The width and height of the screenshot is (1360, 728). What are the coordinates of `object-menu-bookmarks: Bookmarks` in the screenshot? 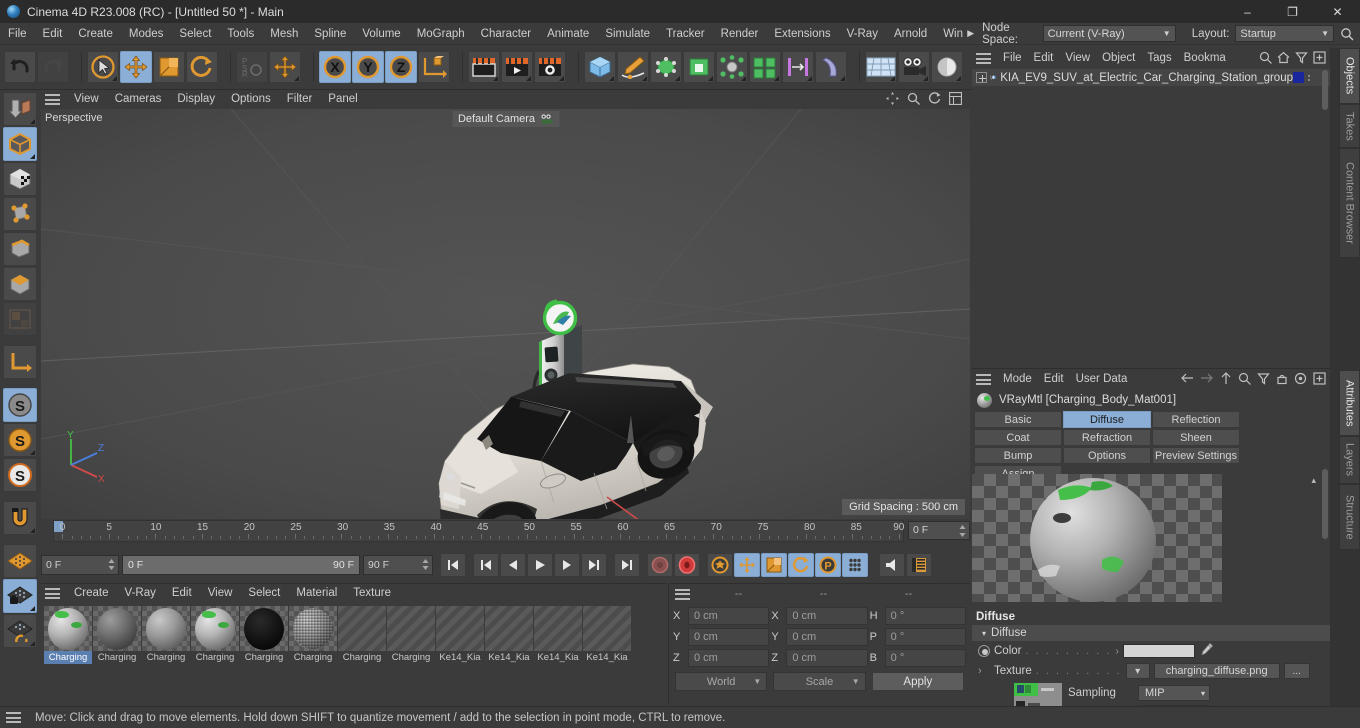 It's located at (1202, 58).